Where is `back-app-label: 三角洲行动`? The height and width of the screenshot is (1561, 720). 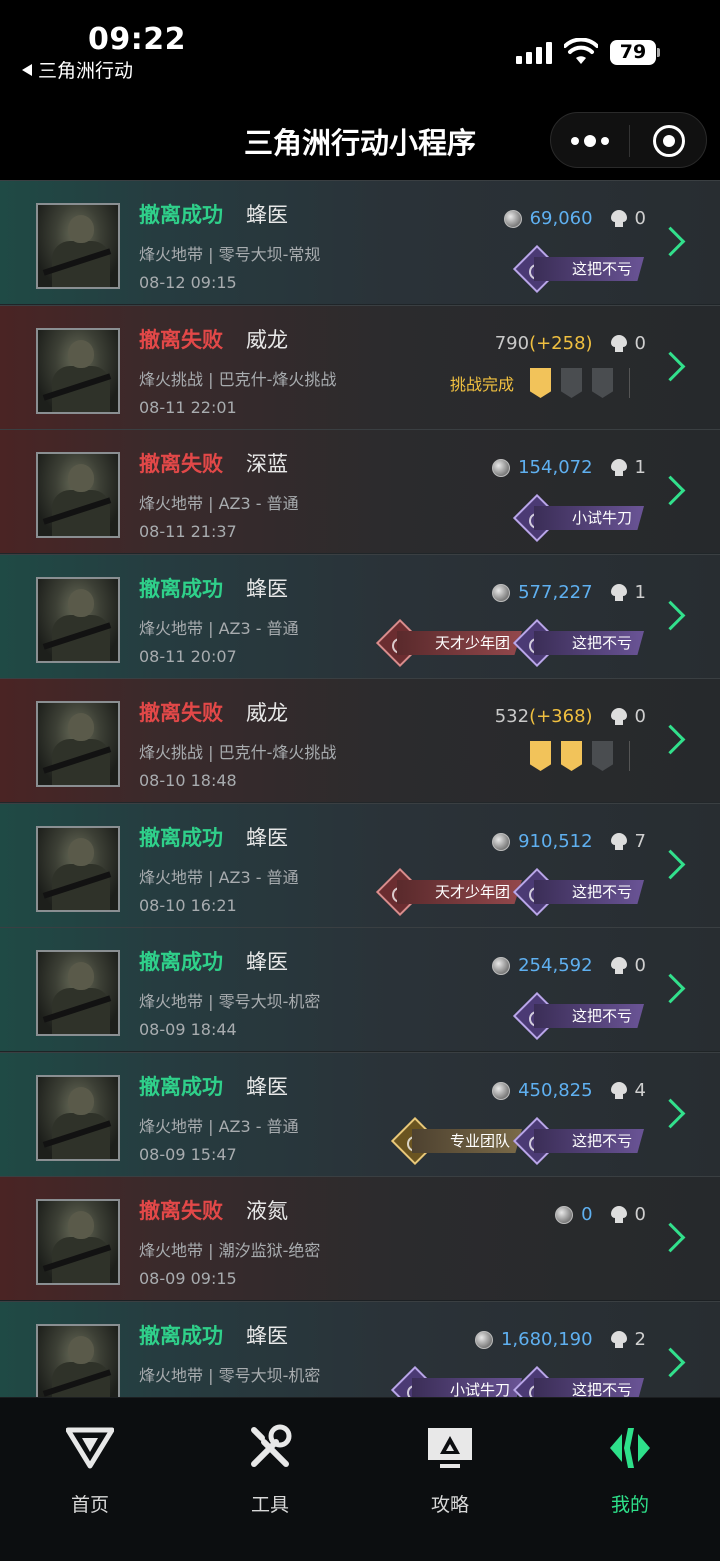 back-app-label: 三角洲行动 is located at coordinates (86, 71).